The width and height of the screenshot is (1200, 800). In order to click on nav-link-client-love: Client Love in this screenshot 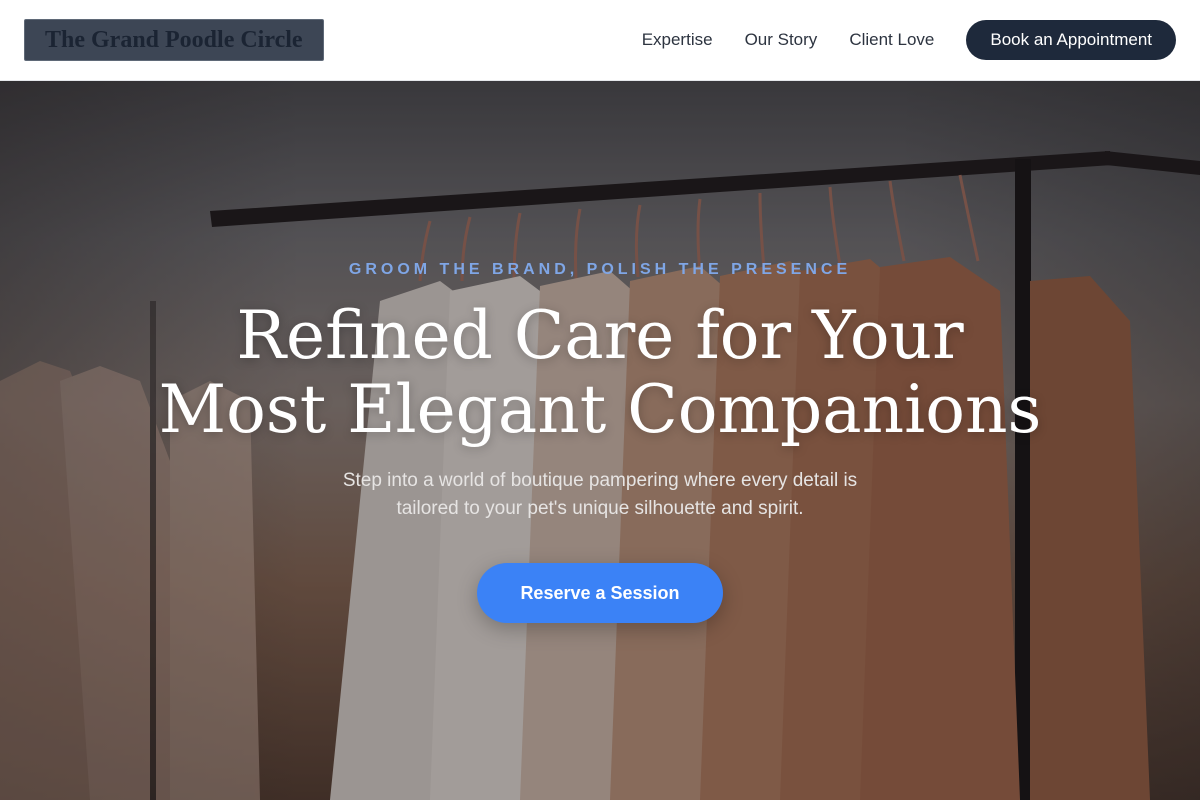, I will do `click(891, 40)`.